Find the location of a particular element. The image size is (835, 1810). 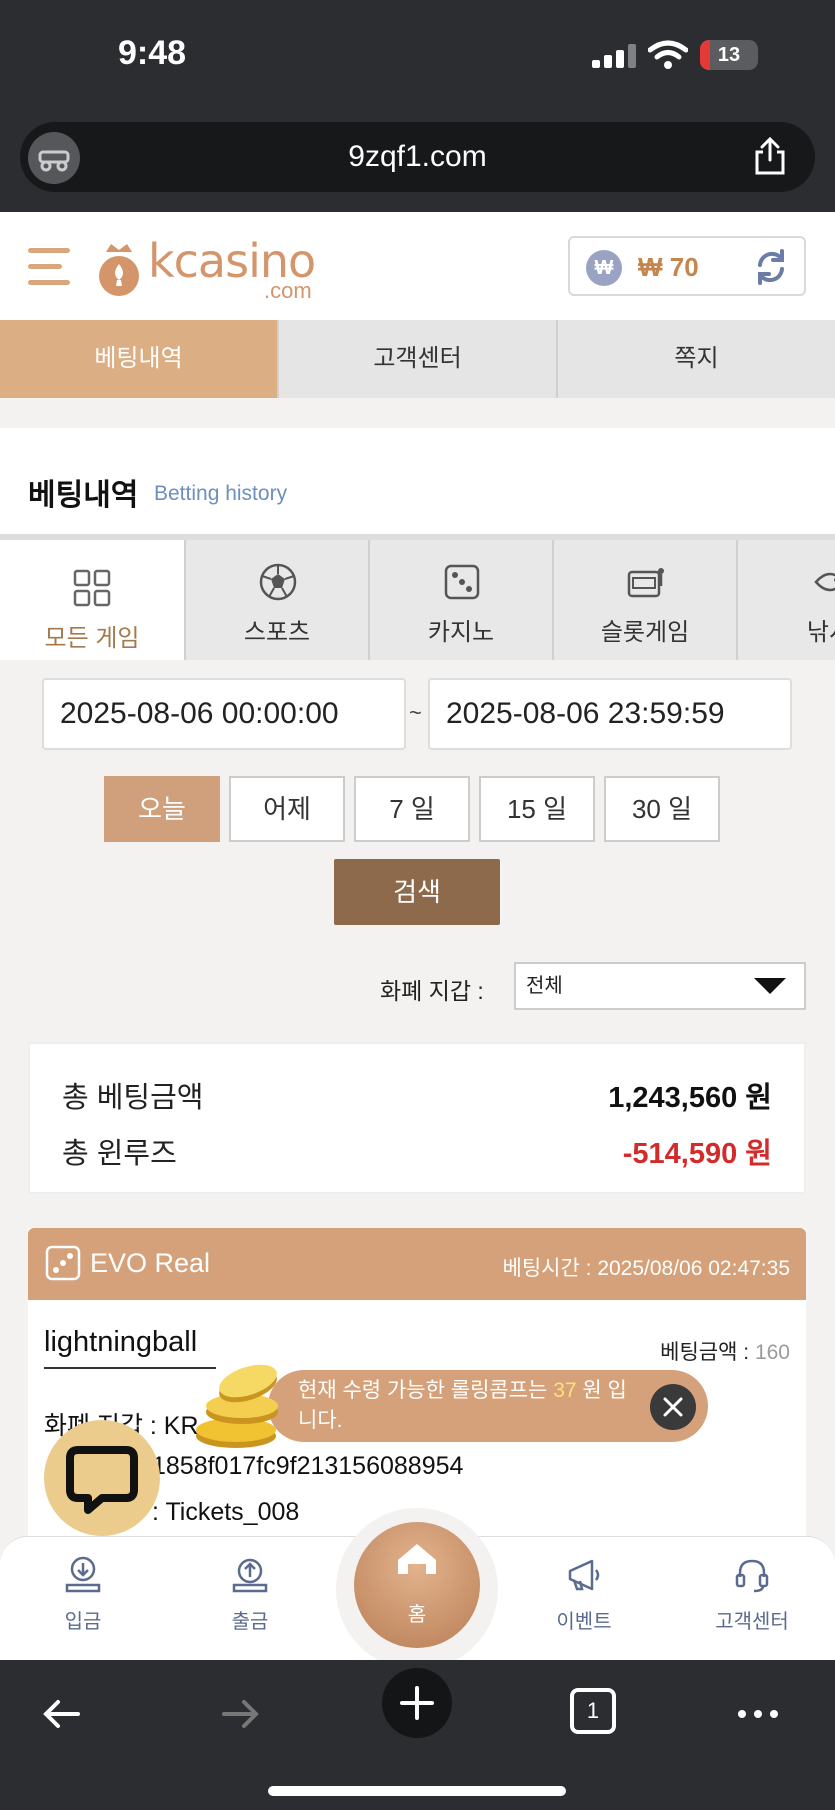

total-bet-value: 1,243,560 원 is located at coordinates (690, 1098).